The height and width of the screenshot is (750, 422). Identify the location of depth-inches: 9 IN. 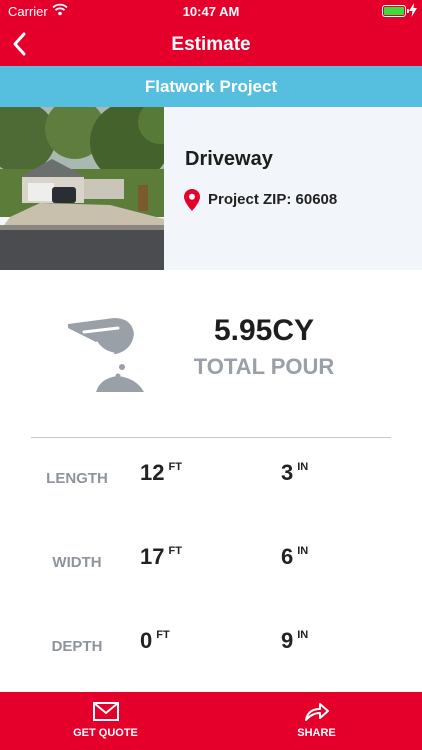
(294, 641).